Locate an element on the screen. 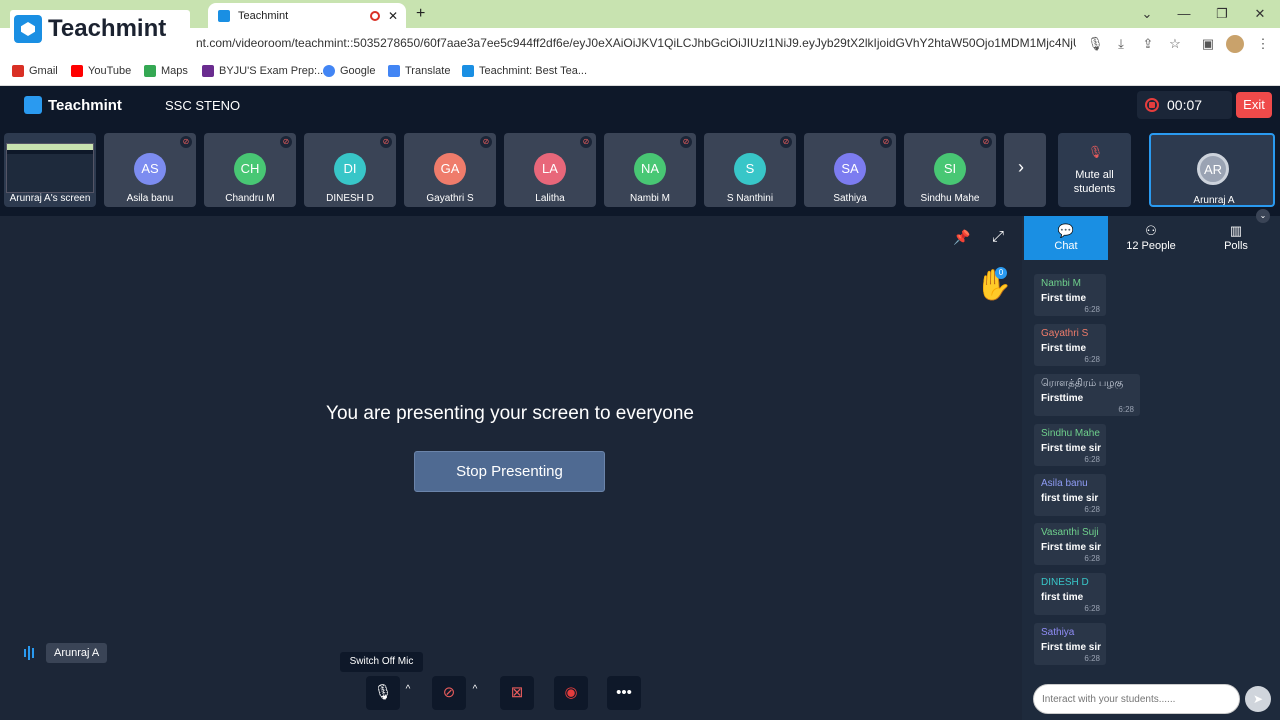  bookmark-maps: Maps is located at coordinates (166, 71).